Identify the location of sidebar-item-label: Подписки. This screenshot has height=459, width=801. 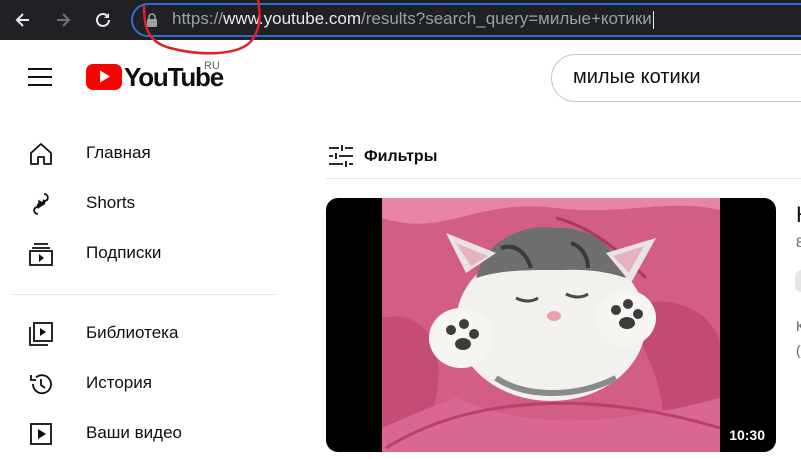
(124, 252).